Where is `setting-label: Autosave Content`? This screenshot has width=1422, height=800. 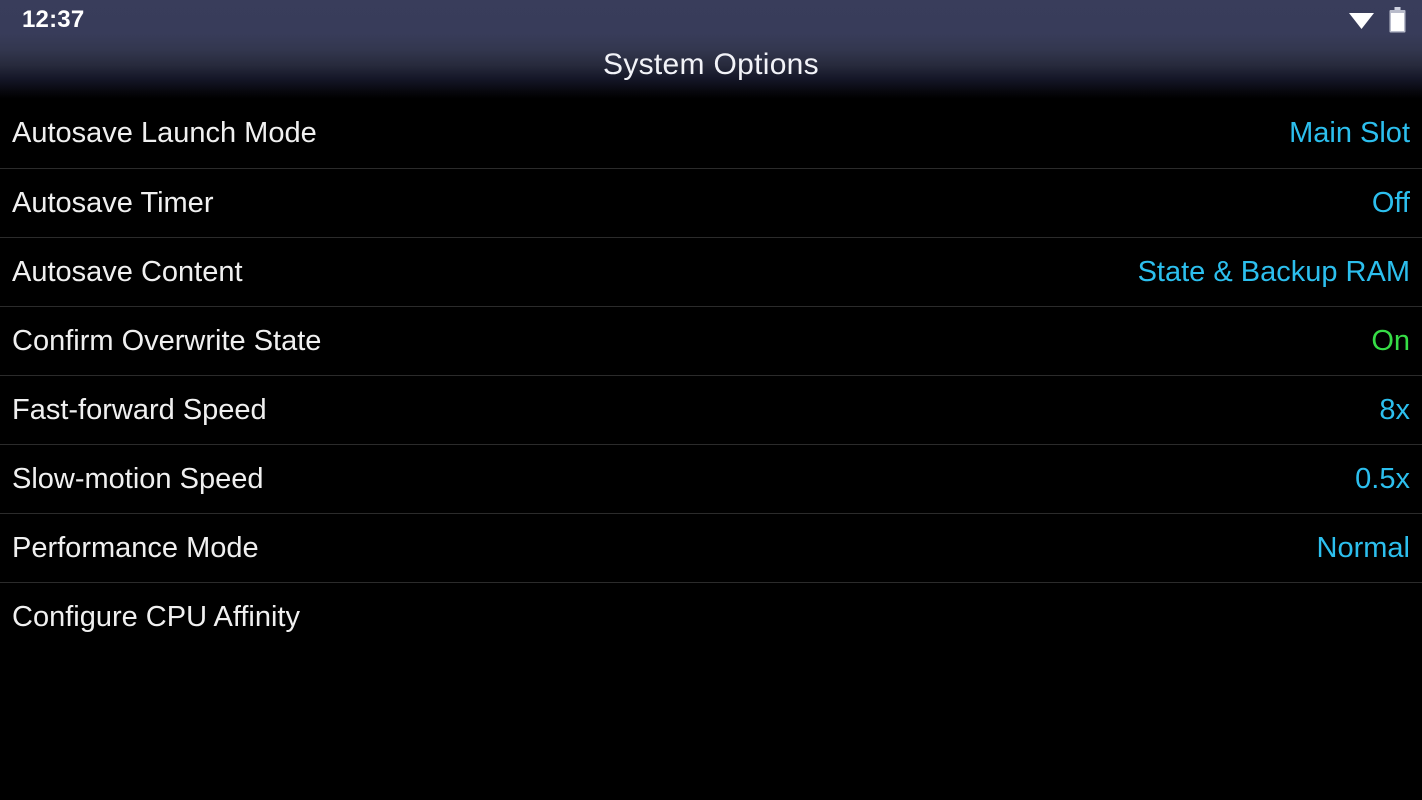
setting-label: Autosave Content is located at coordinates (127, 271).